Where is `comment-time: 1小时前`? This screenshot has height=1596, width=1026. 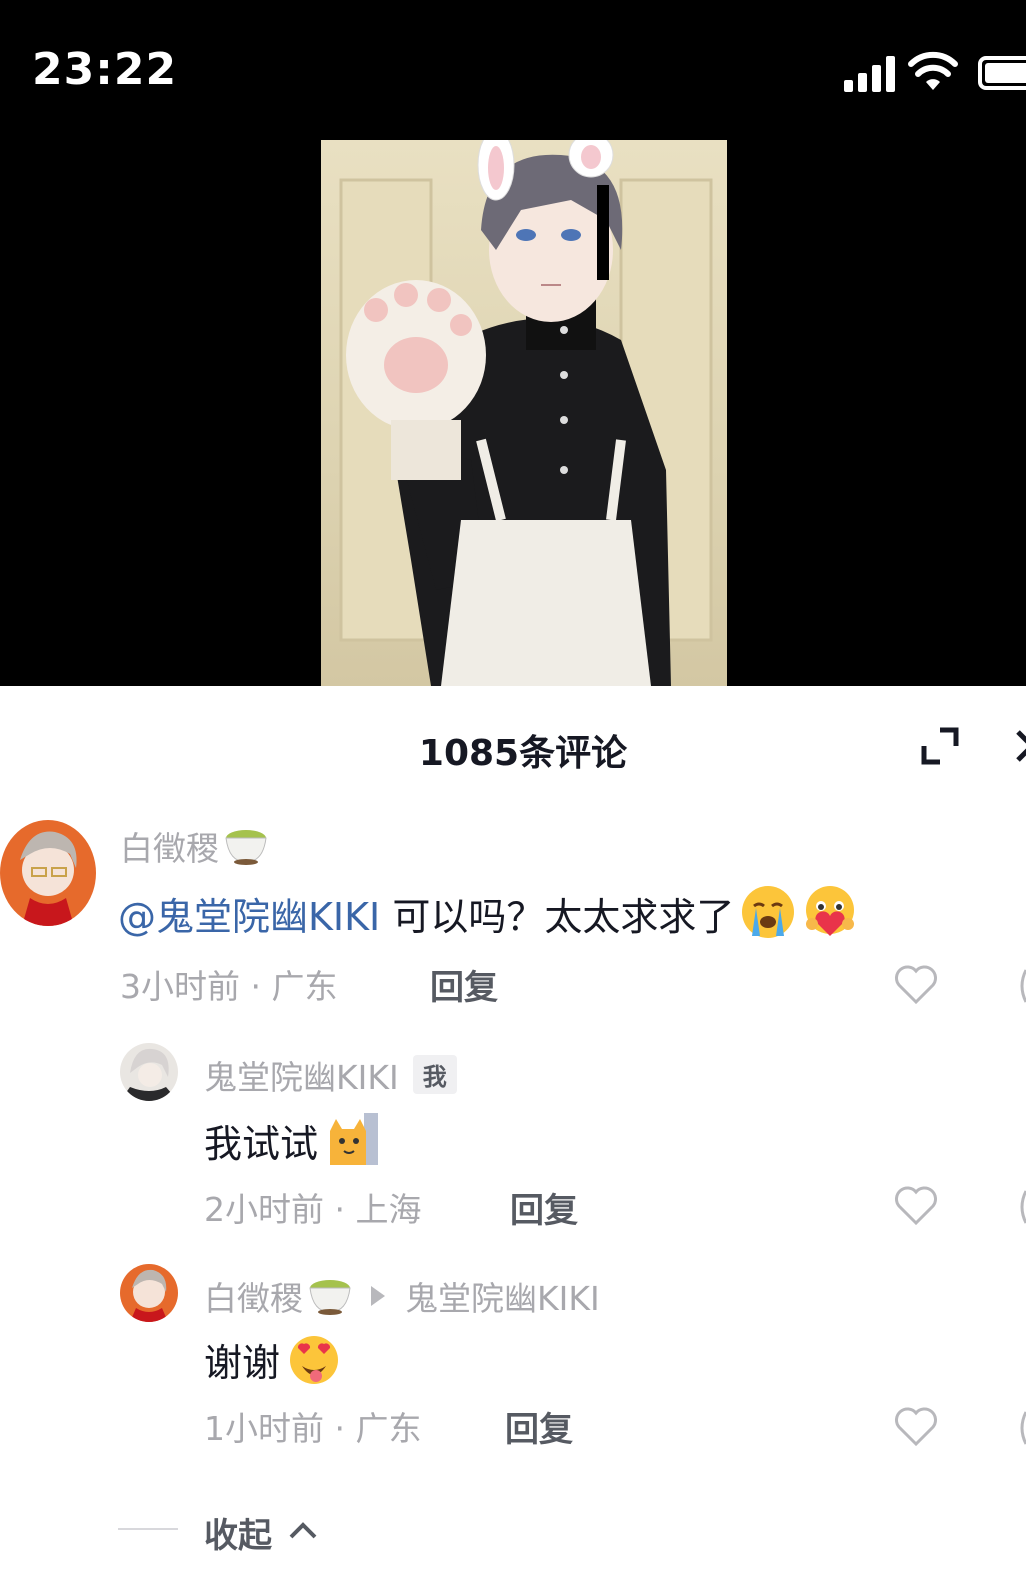
comment-time: 1小时前 is located at coordinates (264, 1428).